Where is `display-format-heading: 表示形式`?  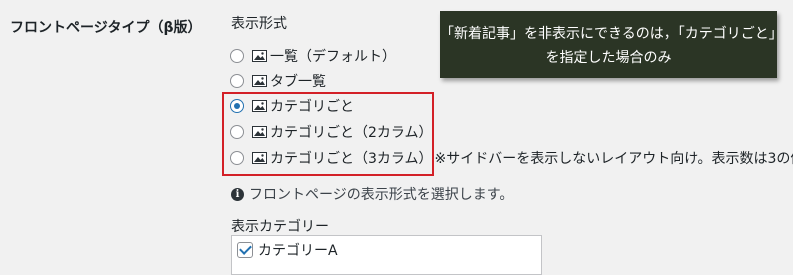
display-format-heading: 表示形式 is located at coordinates (259, 23).